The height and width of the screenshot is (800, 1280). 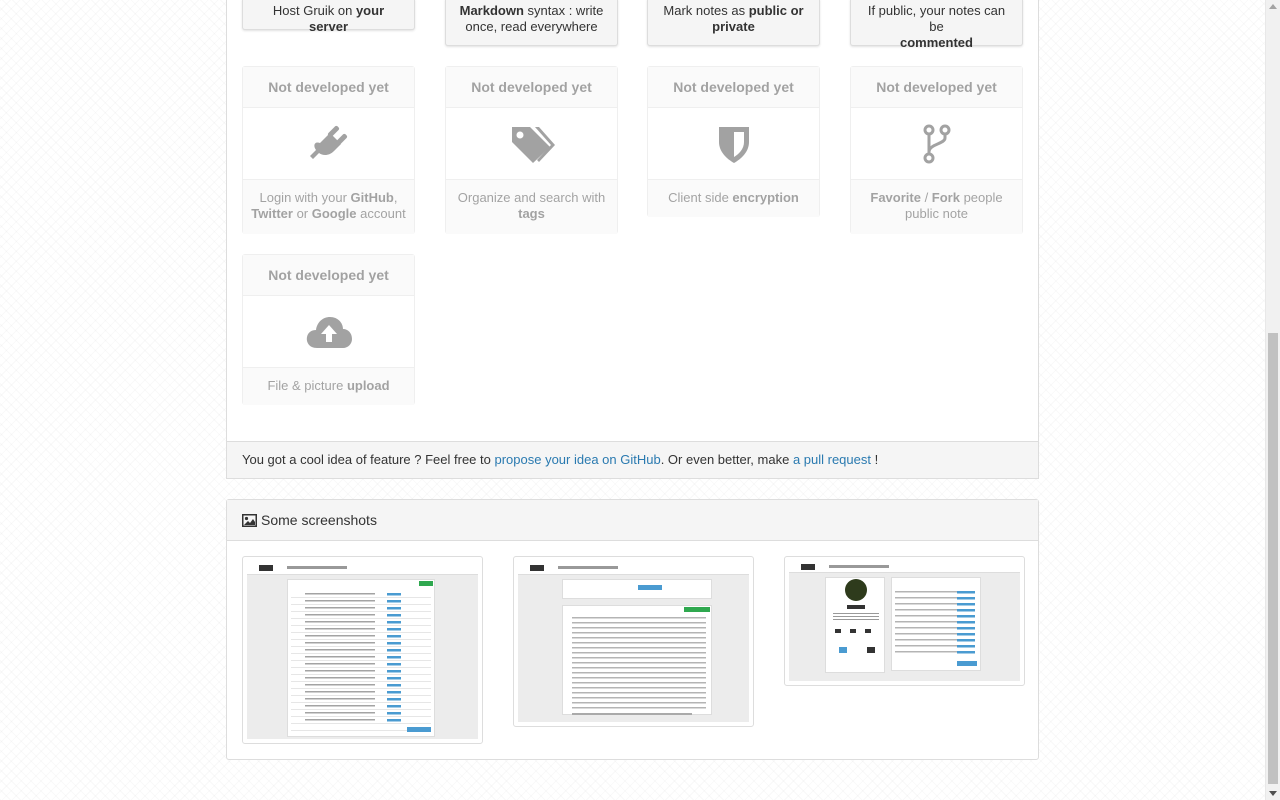 What do you see at coordinates (1273, 793) in the screenshot?
I see `scroll-down-icon` at bounding box center [1273, 793].